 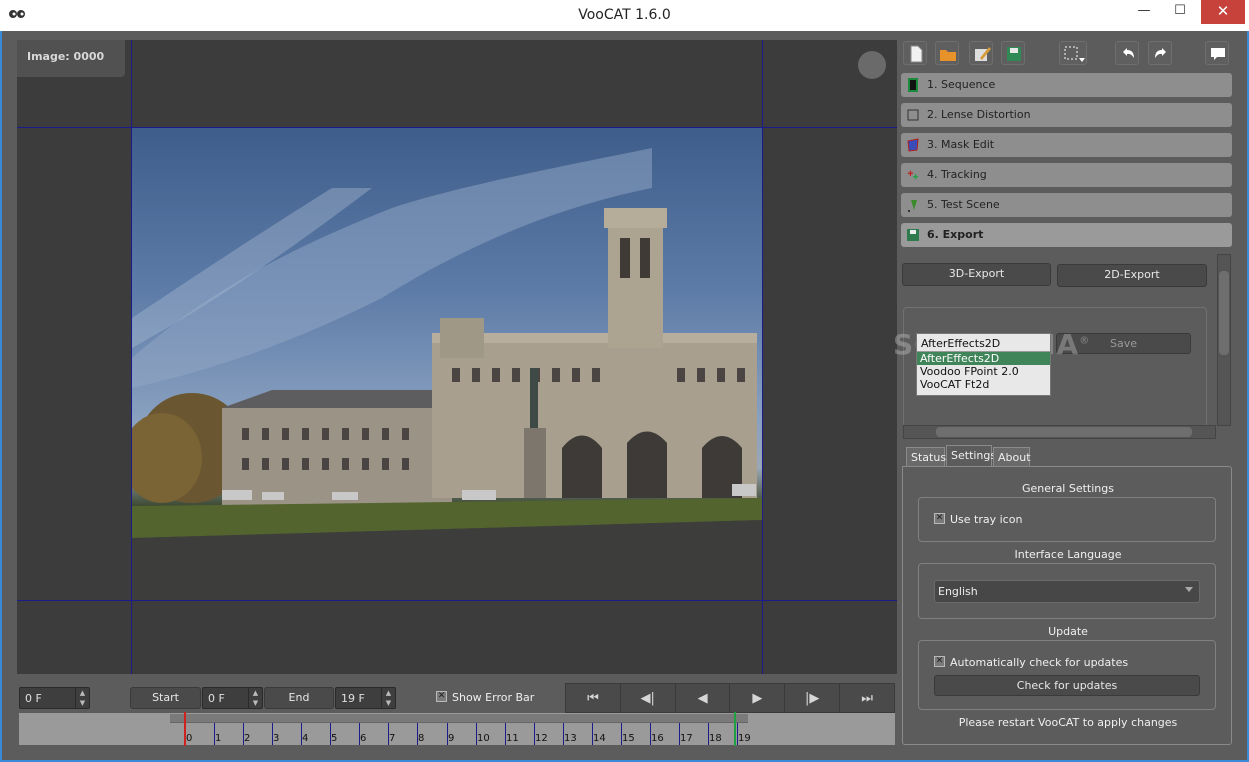 What do you see at coordinates (1066, 145) in the screenshot?
I see `step-mask-edit: 3. Mask Edit` at bounding box center [1066, 145].